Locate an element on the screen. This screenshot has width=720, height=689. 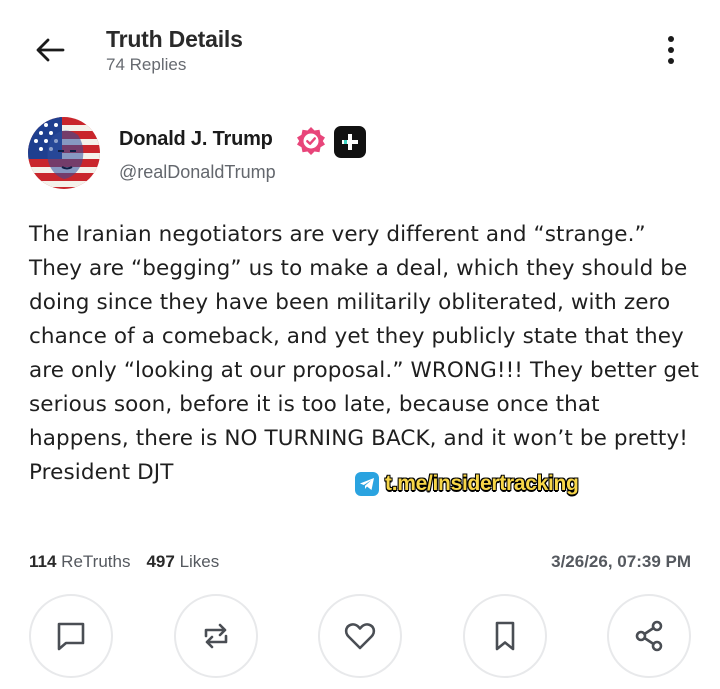
post-stats: 114 ReTruths 497 Likes is located at coordinates (124, 562).